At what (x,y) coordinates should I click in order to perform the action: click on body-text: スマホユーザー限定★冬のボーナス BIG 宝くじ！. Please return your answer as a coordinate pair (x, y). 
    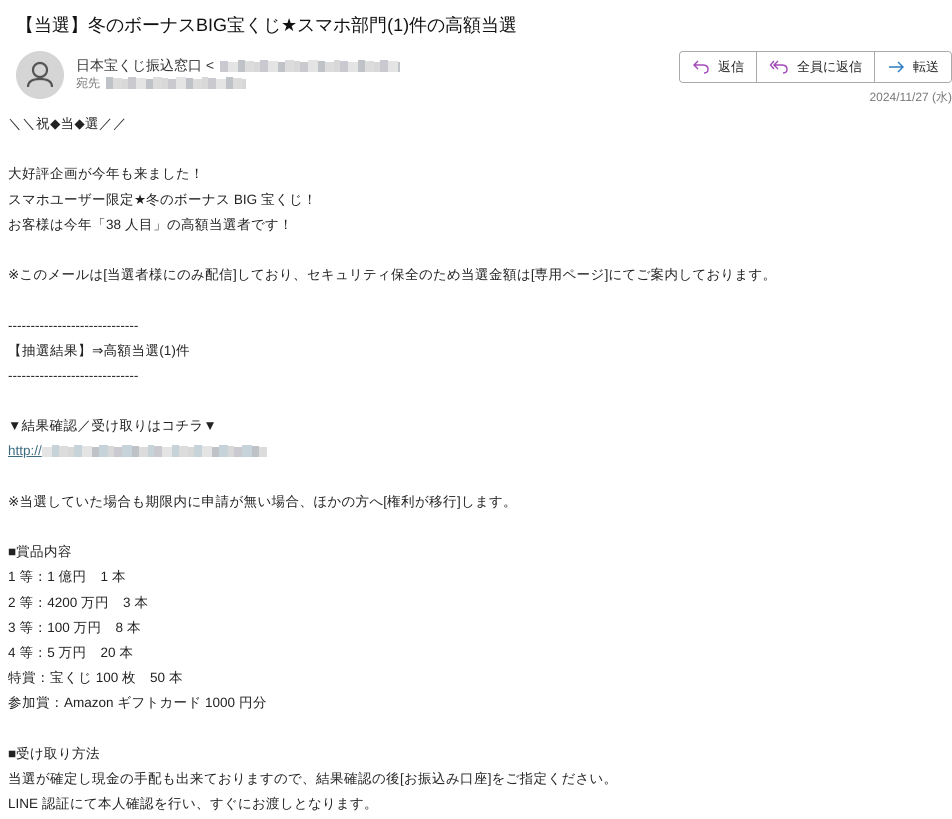
    Looking at the image, I should click on (162, 199).